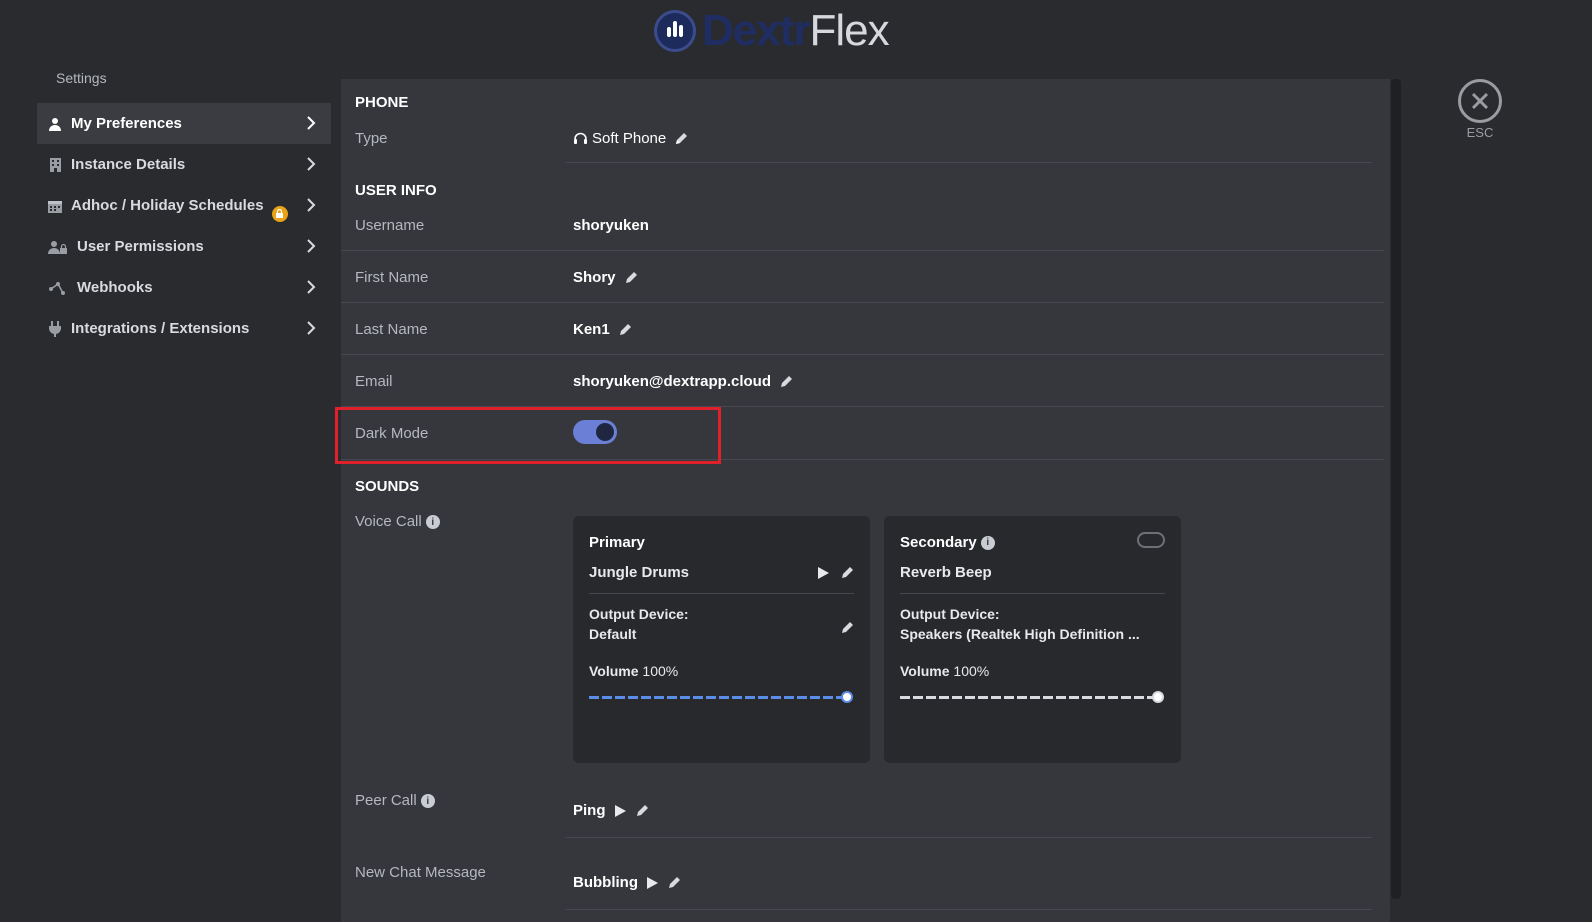 This screenshot has height=922, width=1592. Describe the element at coordinates (1480, 132) in the screenshot. I see `esc-label: ESC` at that location.